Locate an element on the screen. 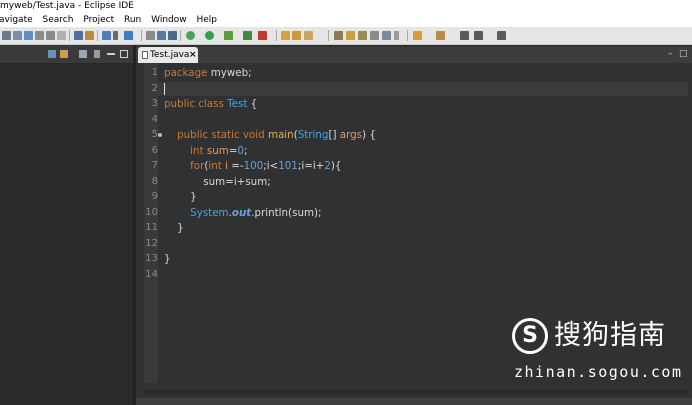  code-token: out is located at coordinates (241, 212).